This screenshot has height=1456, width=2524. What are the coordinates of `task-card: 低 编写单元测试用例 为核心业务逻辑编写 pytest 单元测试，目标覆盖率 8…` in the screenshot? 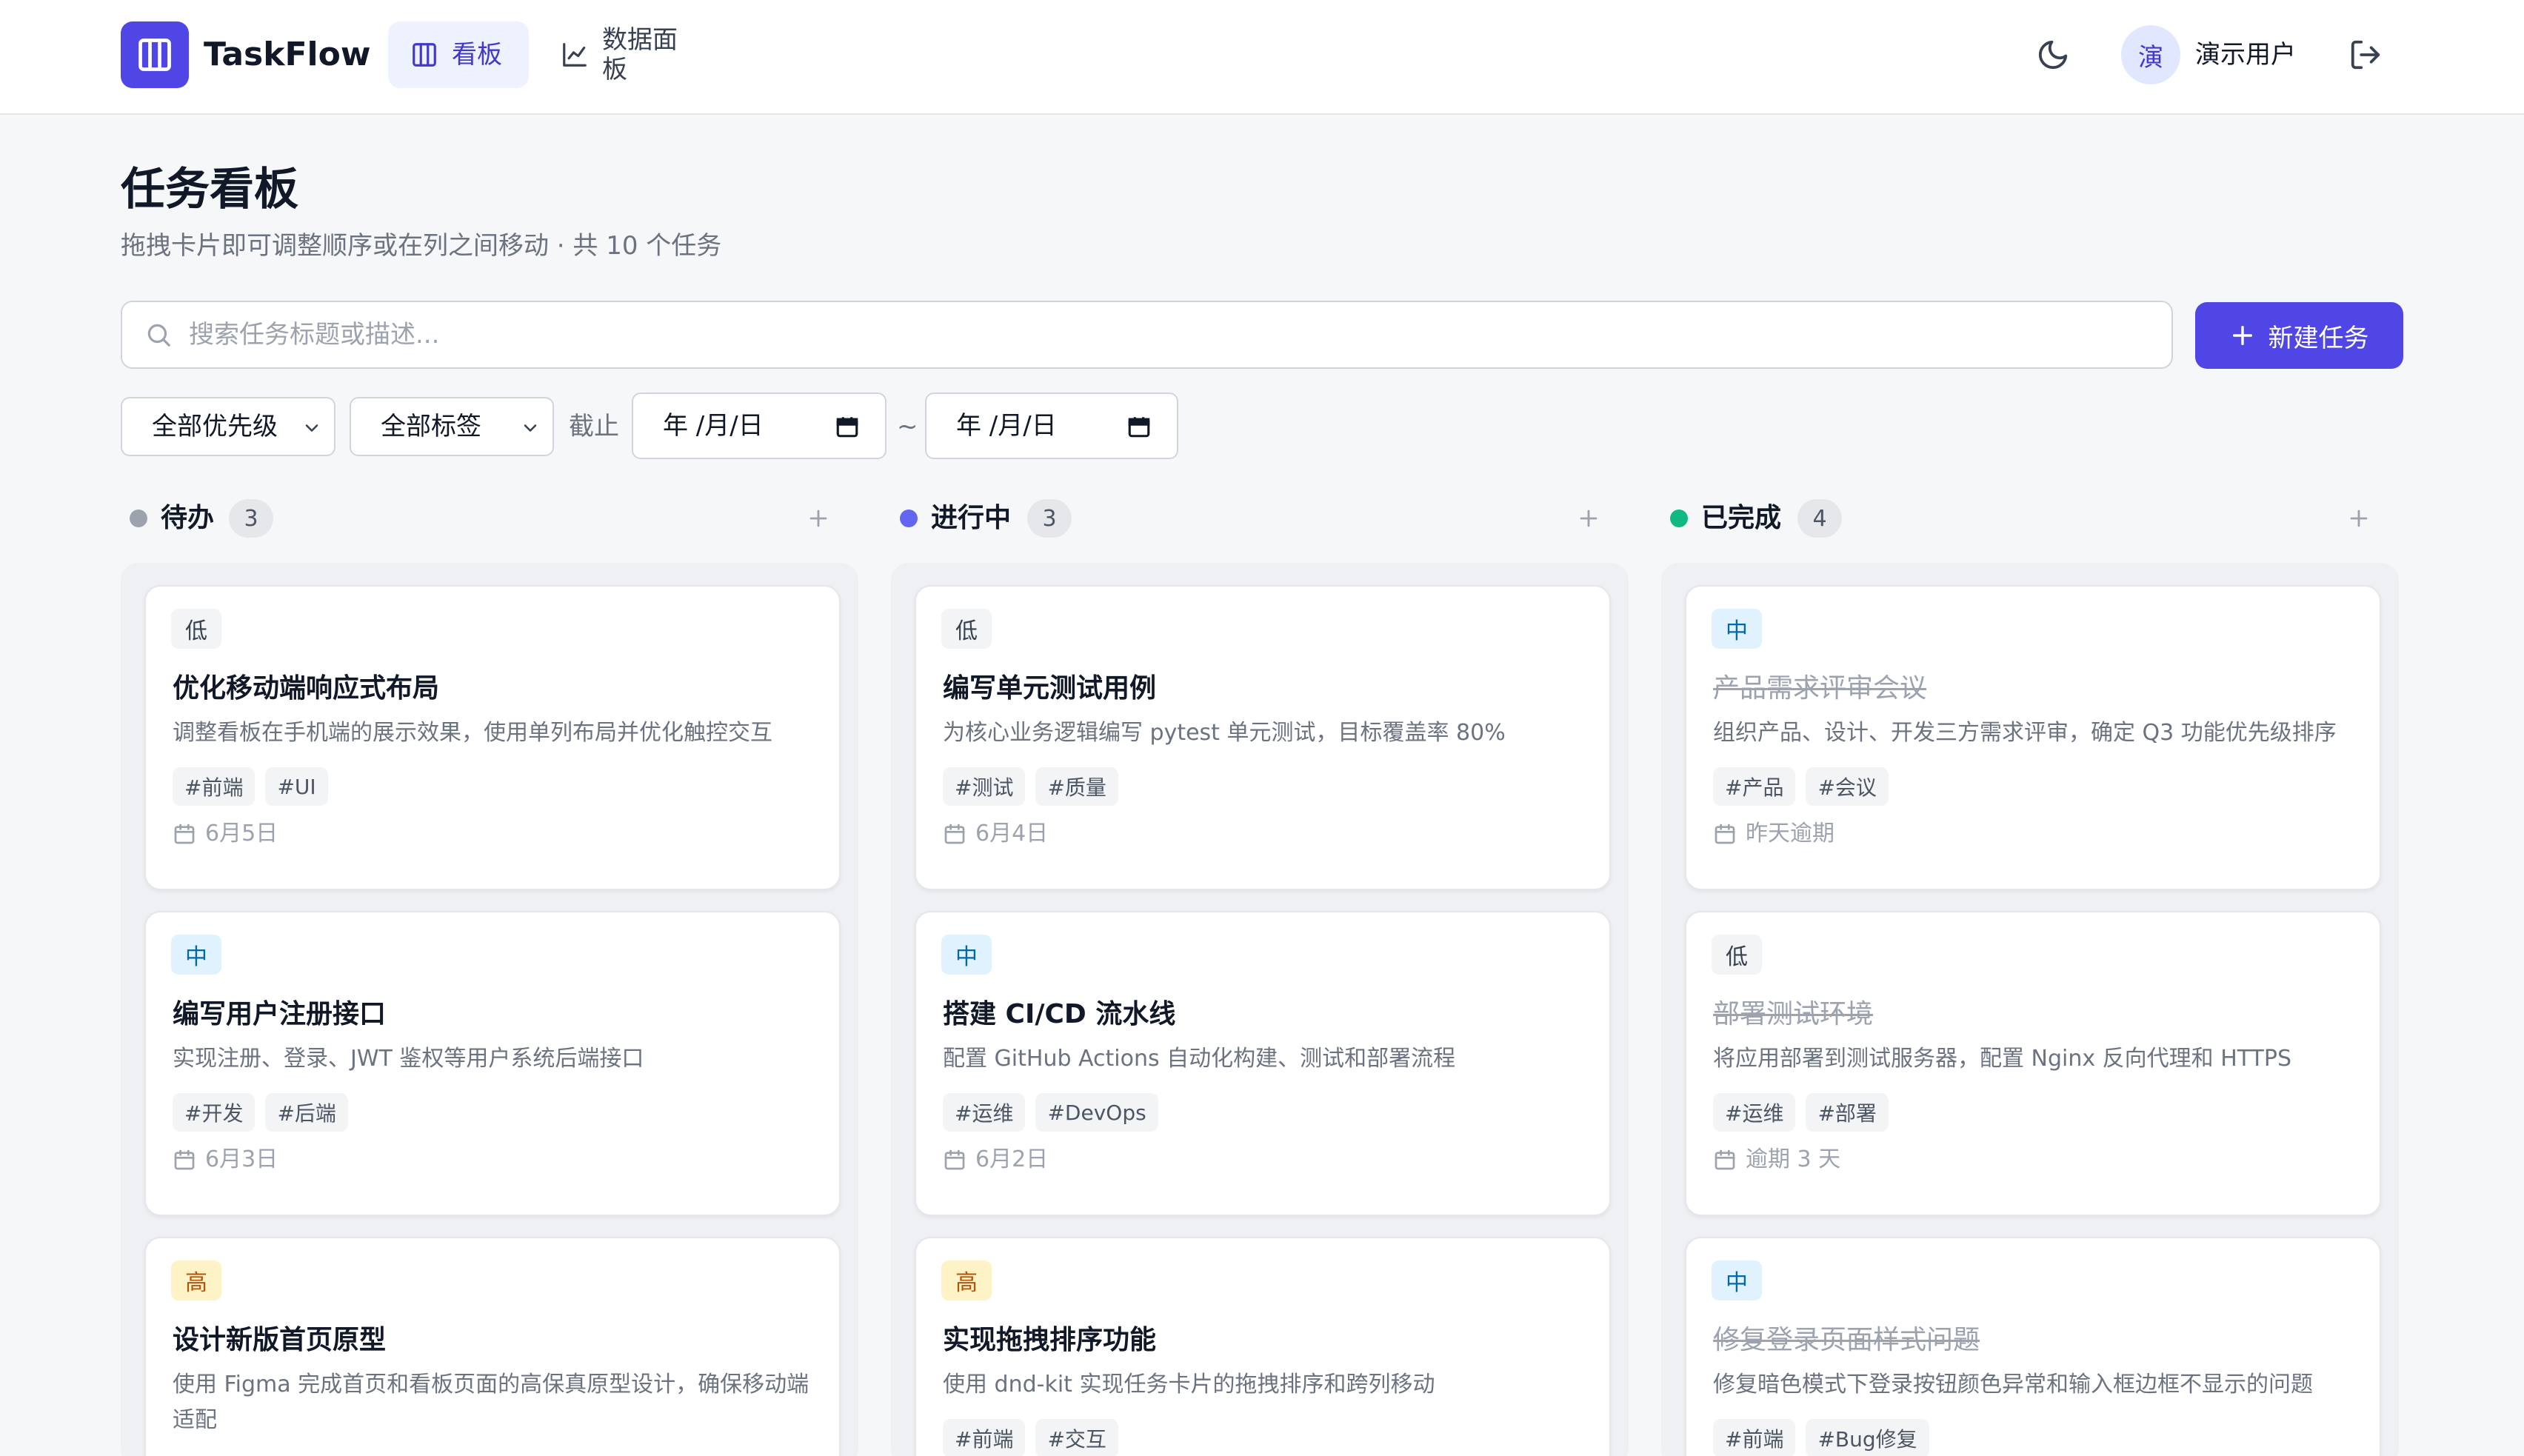 It's located at (1263, 737).